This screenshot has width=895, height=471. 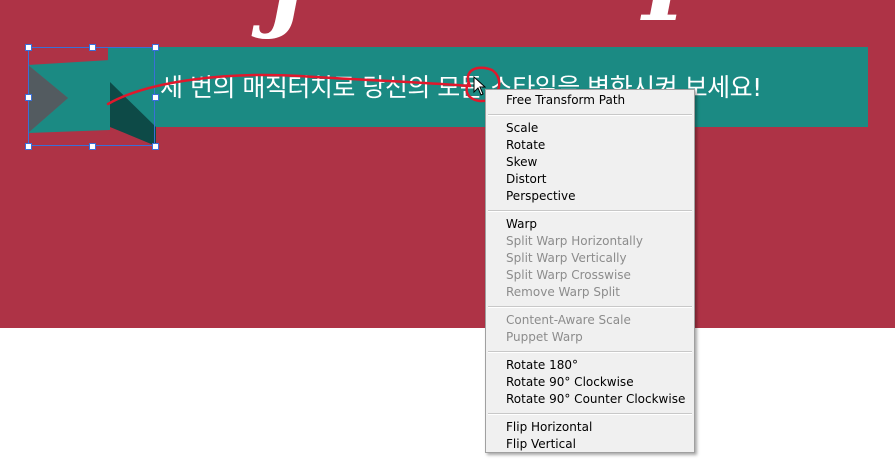 I want to click on menu-item-remove-warp-split: Remove Warp Split, so click(x=563, y=292).